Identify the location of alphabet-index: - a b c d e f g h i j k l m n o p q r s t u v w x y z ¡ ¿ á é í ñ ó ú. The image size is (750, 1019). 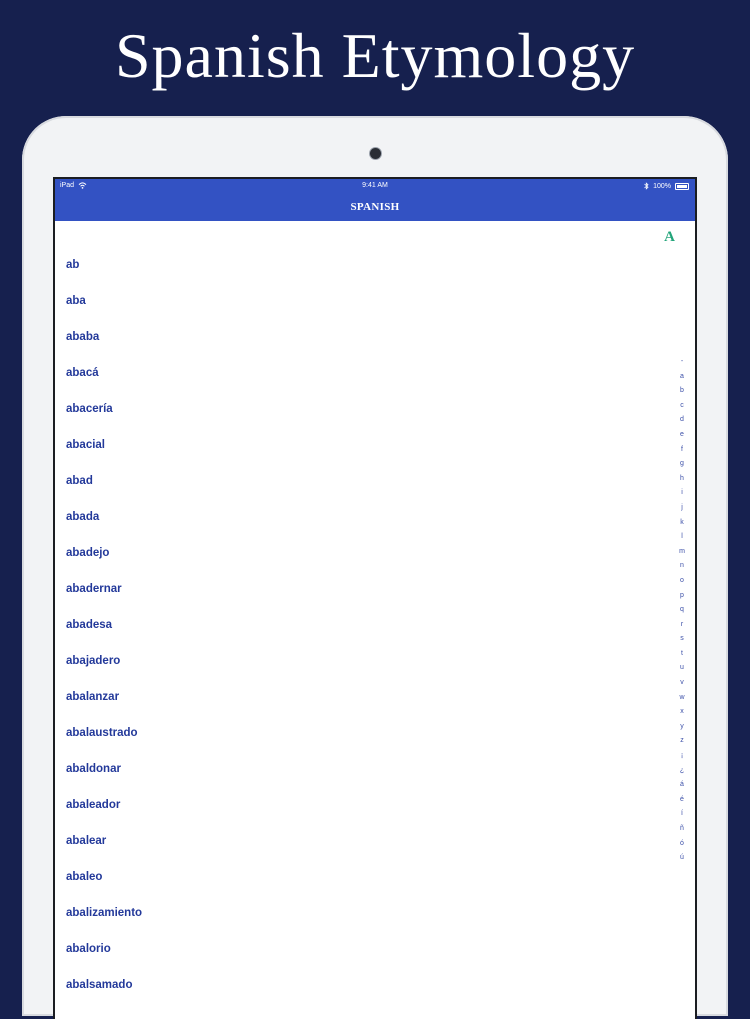
(682, 610).